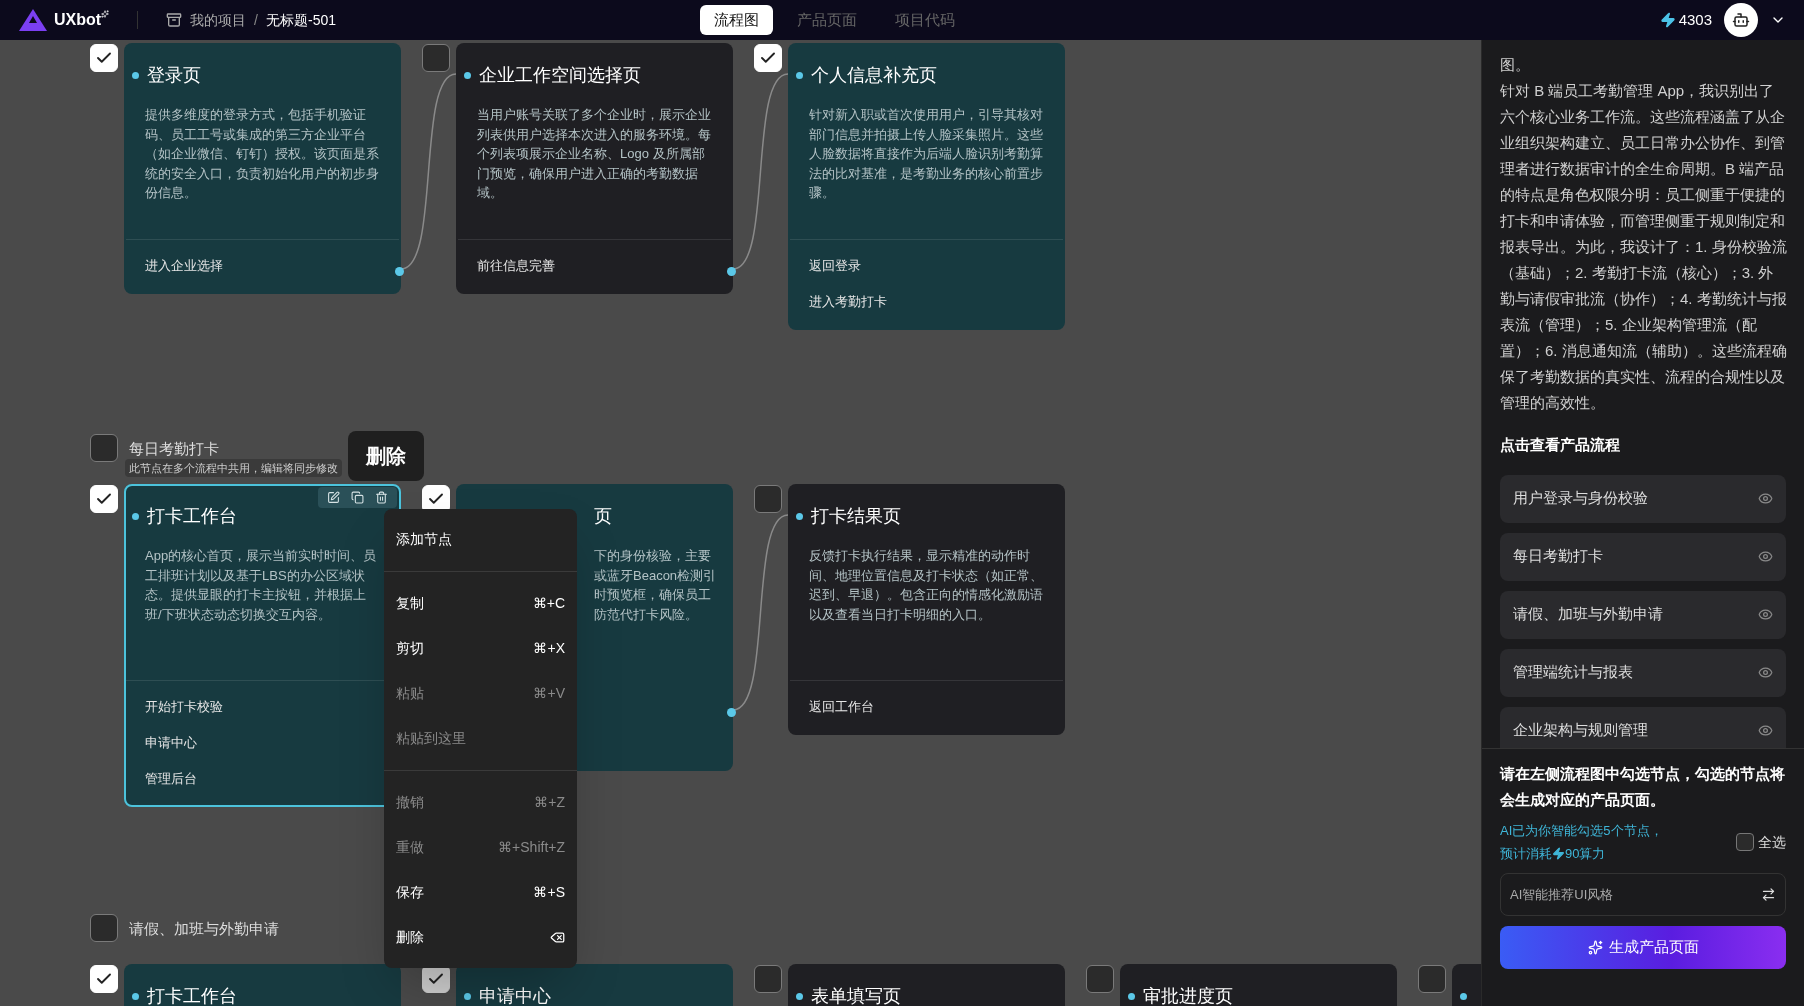  Describe the element at coordinates (1643, 787) in the screenshot. I see `instruction-text: 请在左侧流程图中勾选节点，勾选的节点将会生成对应的产品页面。` at that location.